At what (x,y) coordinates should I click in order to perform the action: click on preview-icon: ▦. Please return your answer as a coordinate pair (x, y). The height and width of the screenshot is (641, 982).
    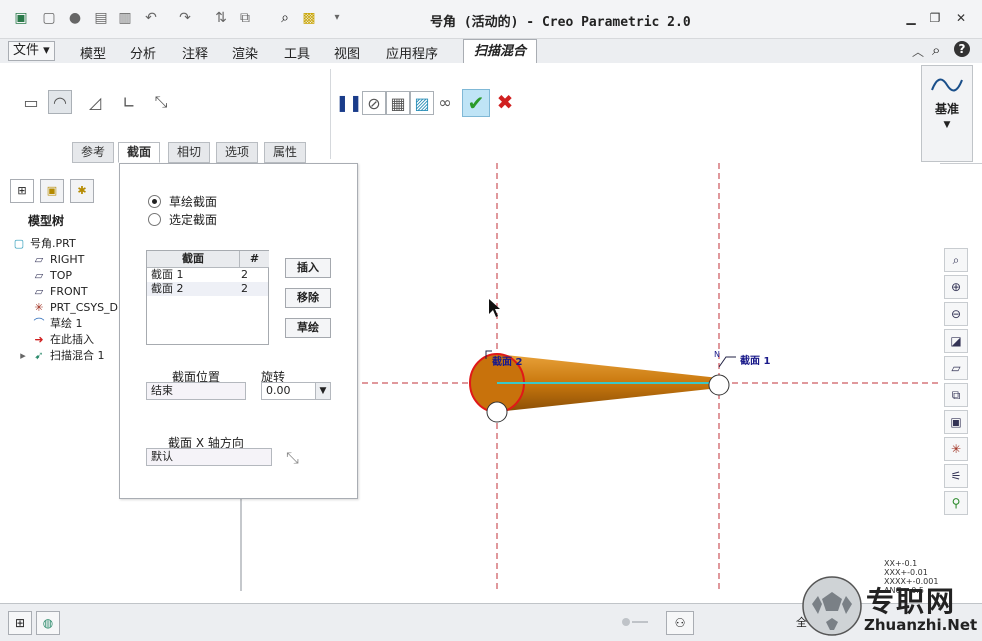
    Looking at the image, I should click on (398, 103).